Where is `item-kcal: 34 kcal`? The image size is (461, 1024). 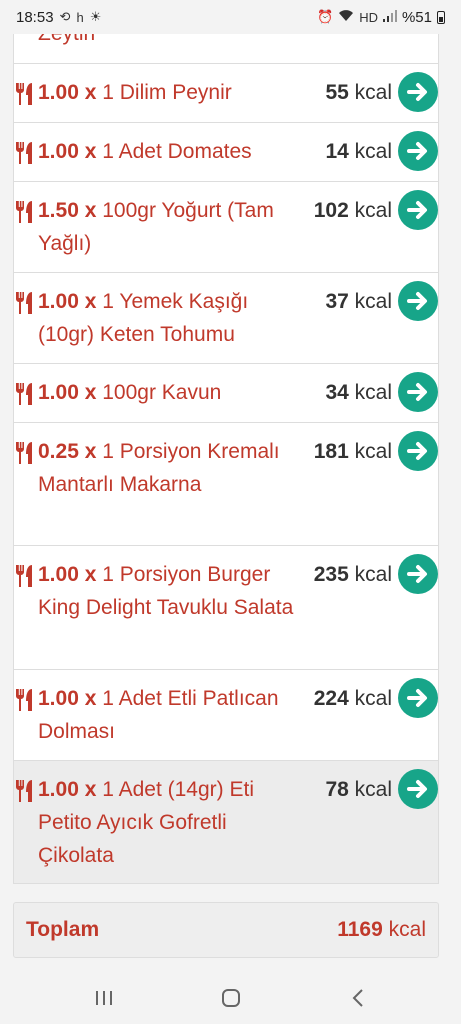 item-kcal: 34 kcal is located at coordinates (358, 392).